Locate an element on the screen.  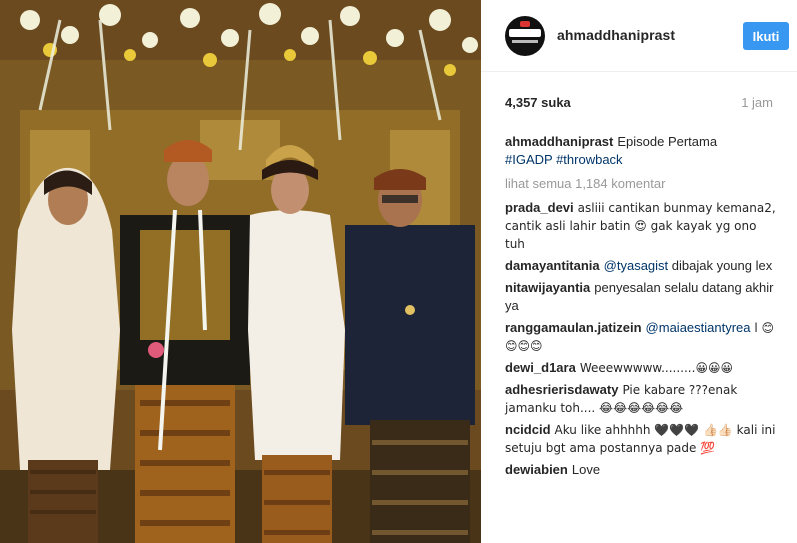
comment-item: dewi_d1ara Weeewwwww.........😀😀😀 is located at coordinates (641, 368).